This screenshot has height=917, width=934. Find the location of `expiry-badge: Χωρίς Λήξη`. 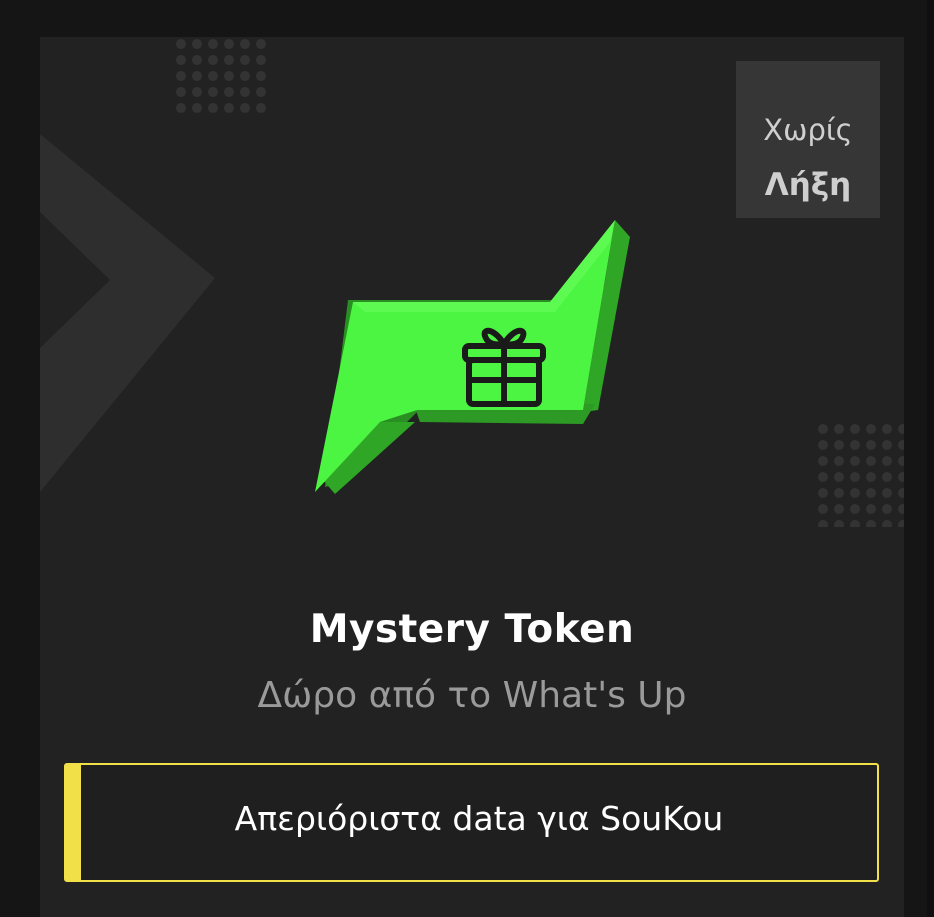

expiry-badge: Χωρίς Λήξη is located at coordinates (808, 139).